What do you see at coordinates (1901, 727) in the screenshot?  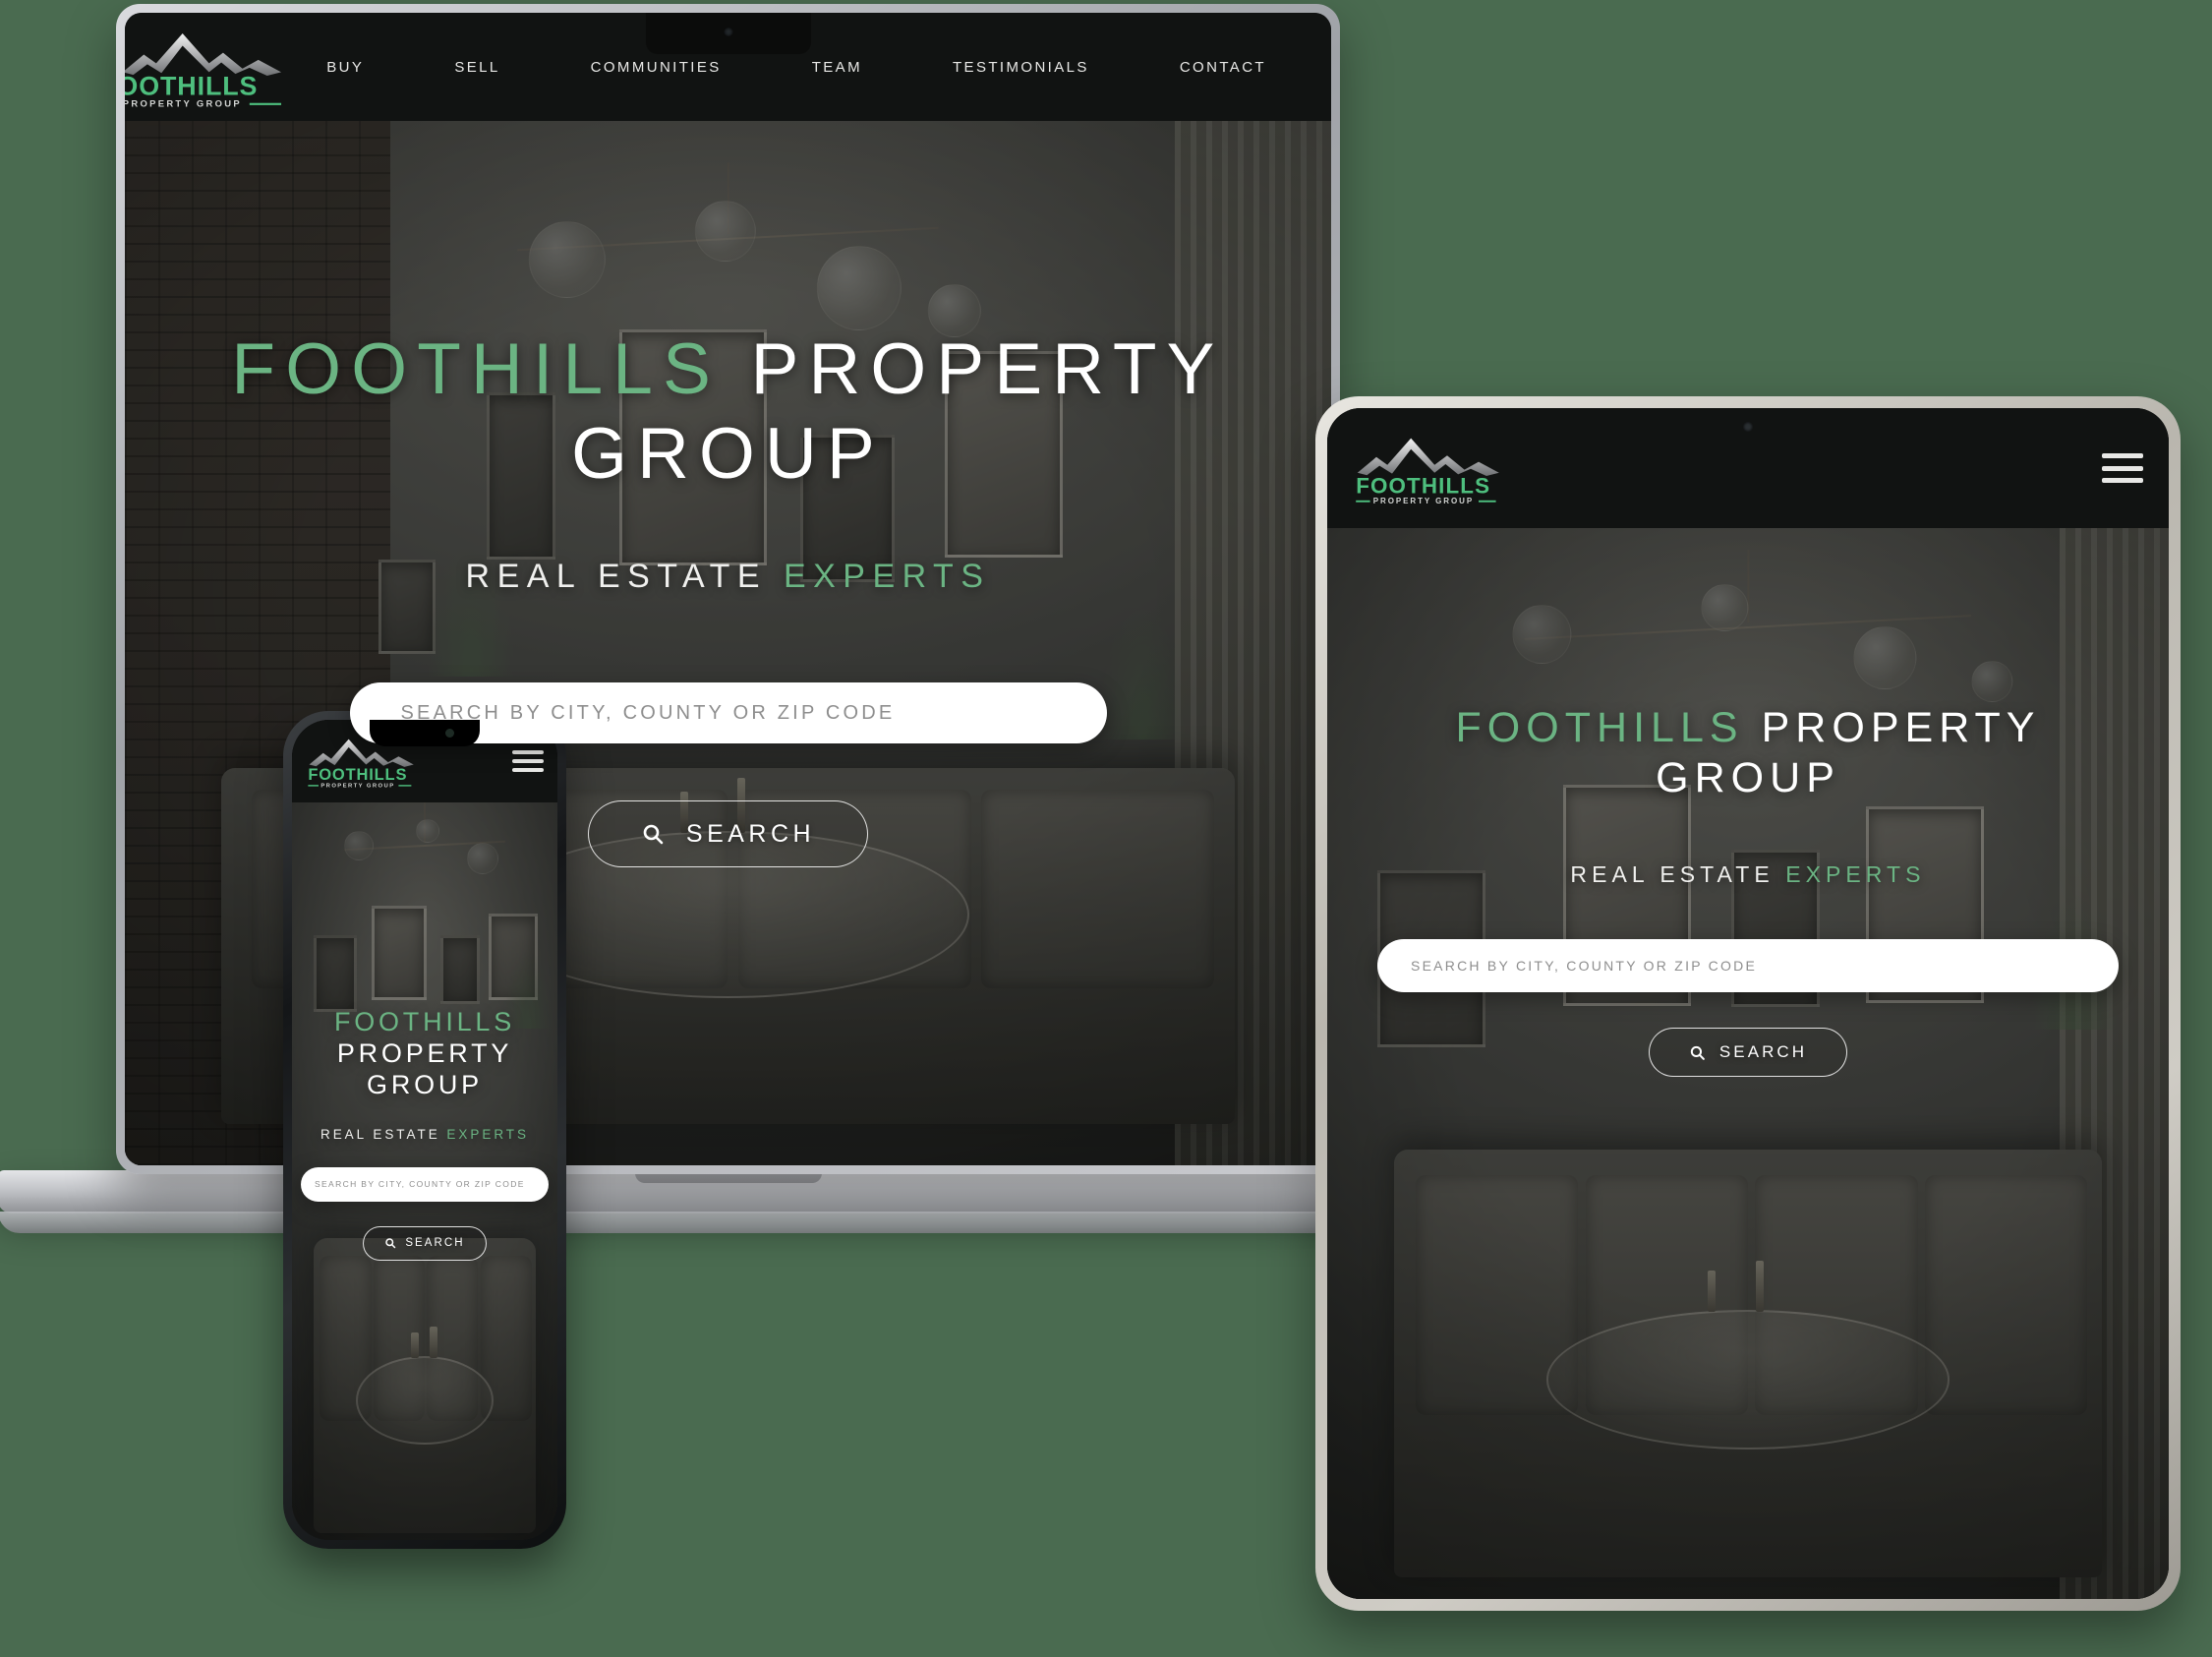 I see `hero-title-line1: PROPERTY` at bounding box center [1901, 727].